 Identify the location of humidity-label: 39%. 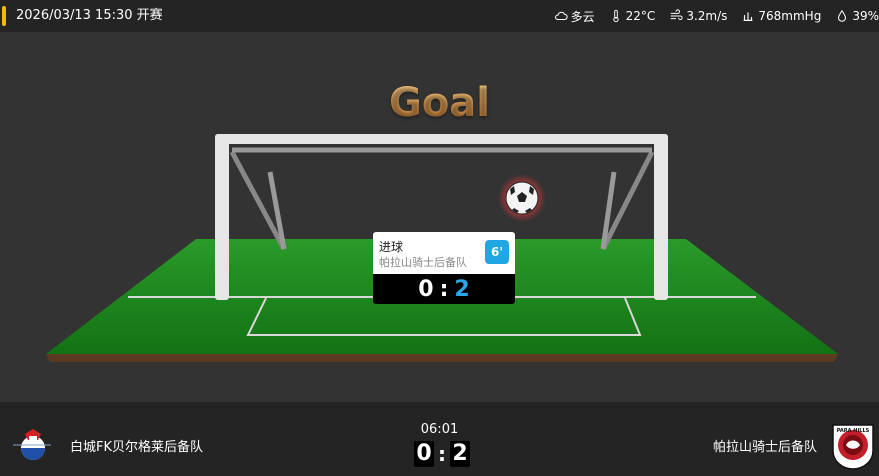
(865, 16).